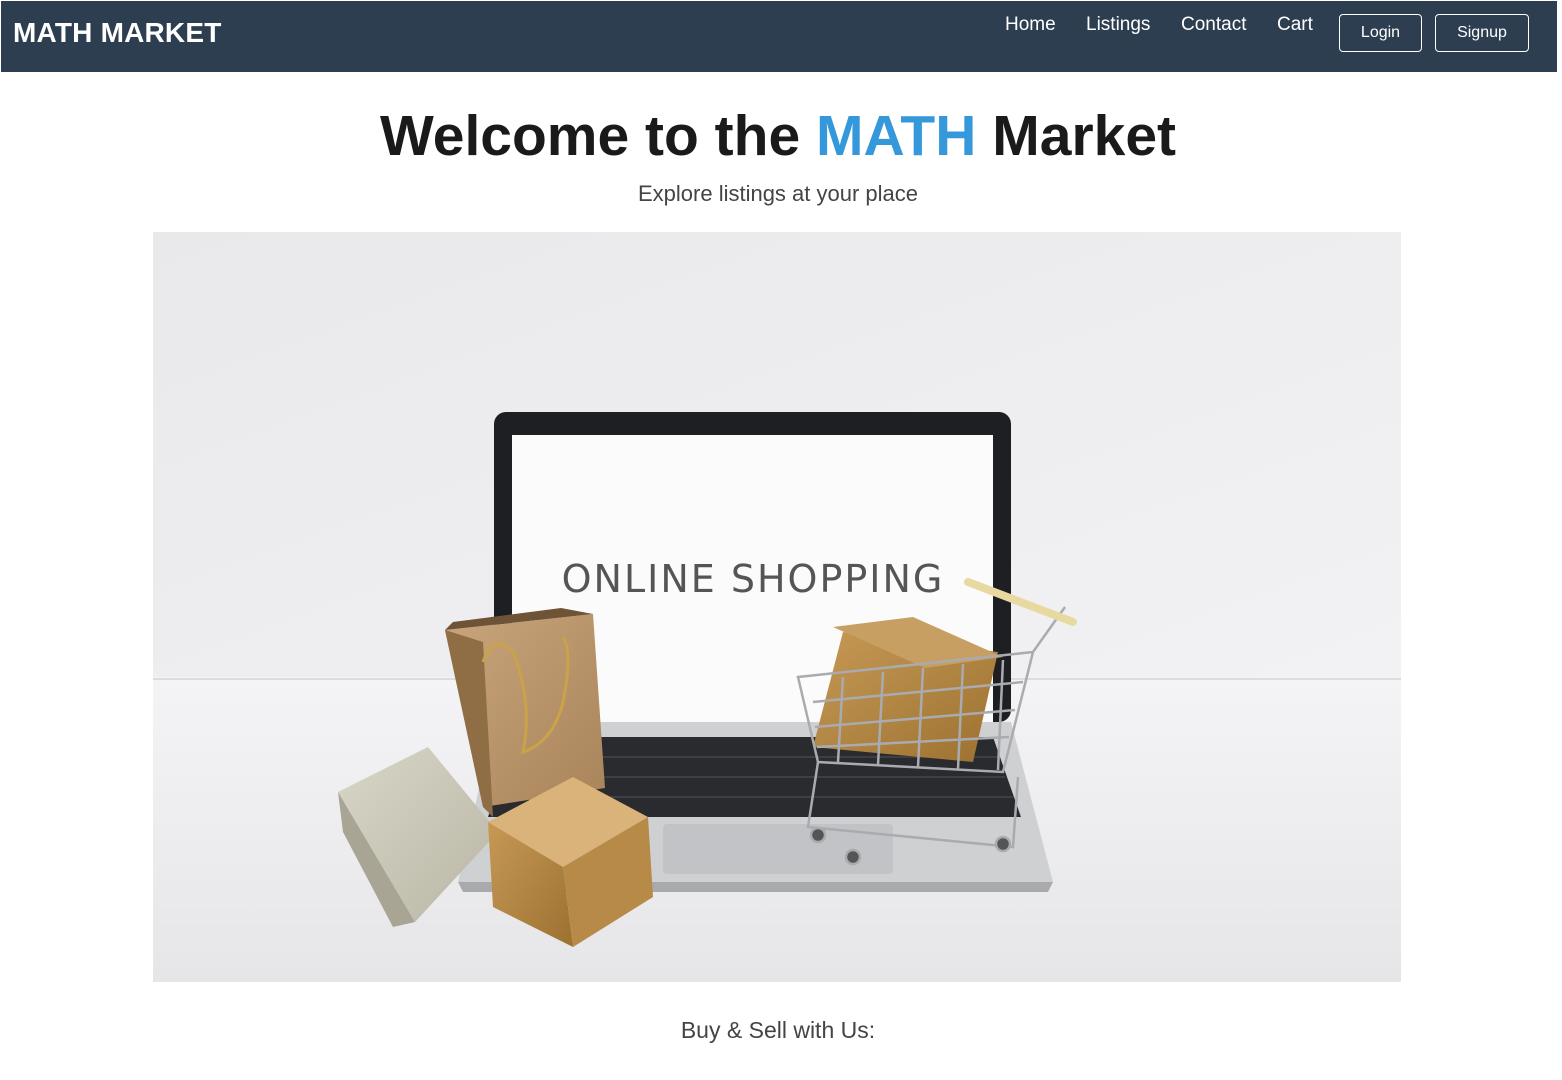 This screenshot has width=1562, height=1080. I want to click on nav-link-home: Home, so click(1030, 25).